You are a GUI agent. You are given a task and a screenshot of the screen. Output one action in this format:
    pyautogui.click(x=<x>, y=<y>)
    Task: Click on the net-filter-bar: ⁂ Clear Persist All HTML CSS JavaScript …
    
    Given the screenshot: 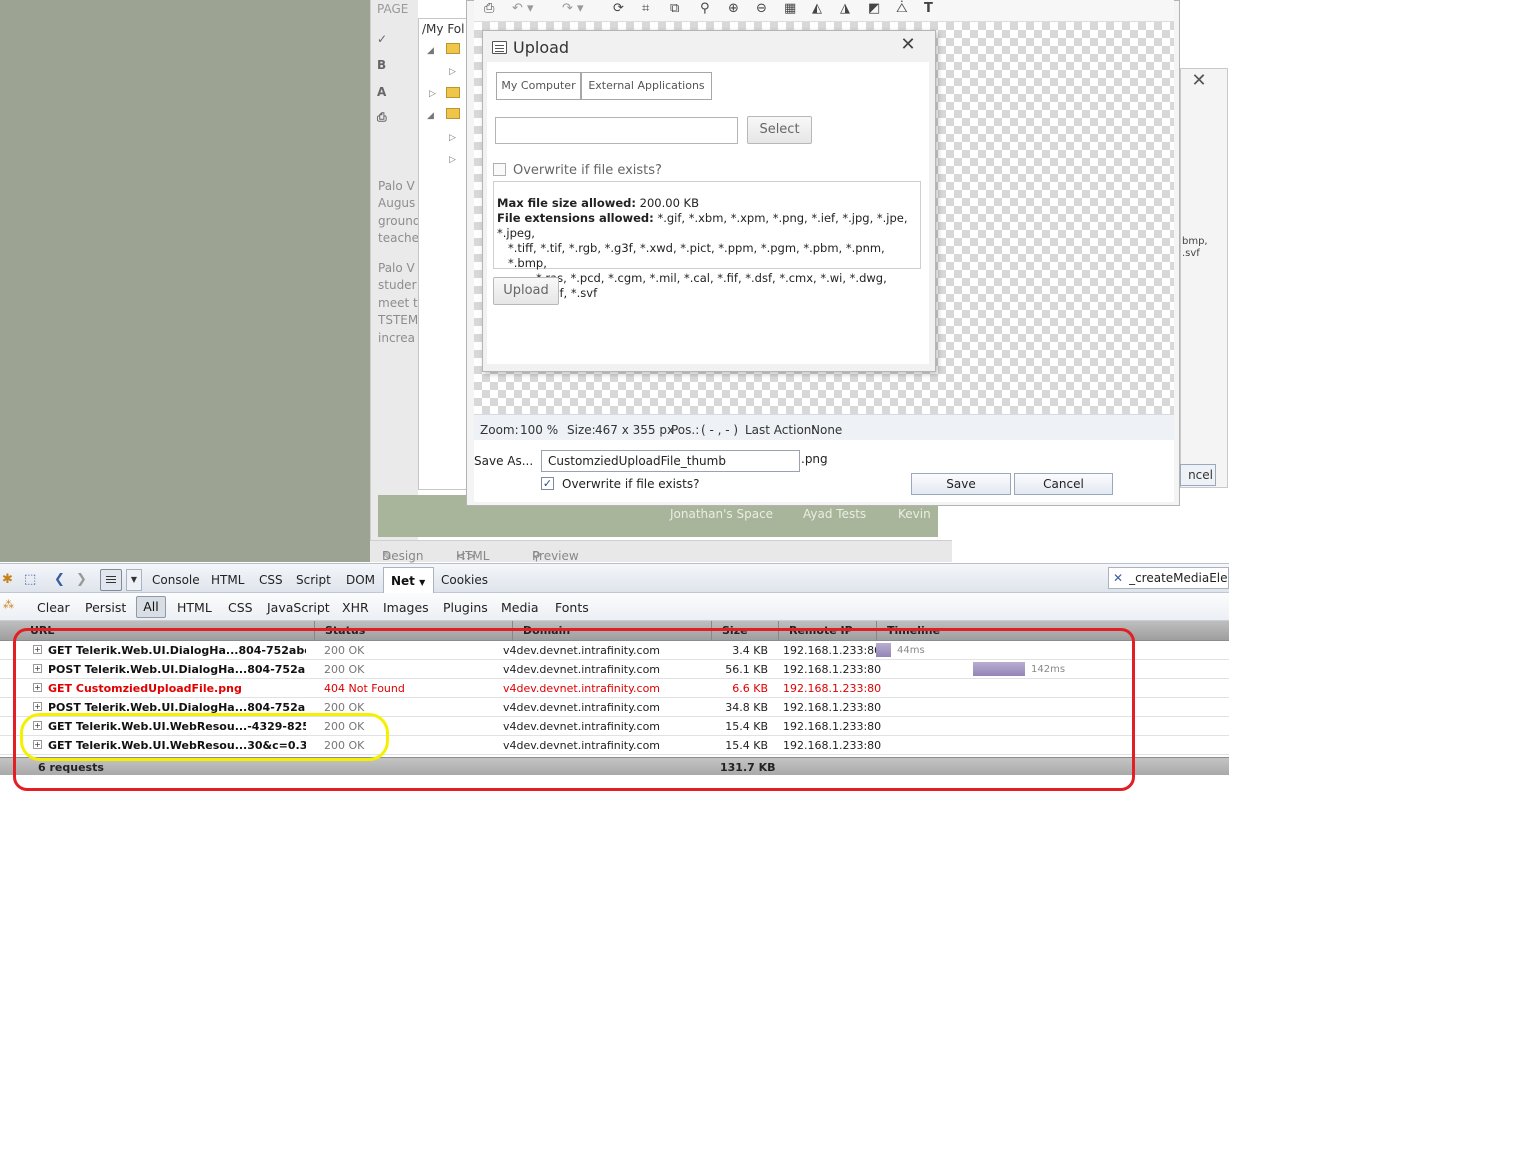 What is the action you would take?
    pyautogui.click(x=614, y=607)
    